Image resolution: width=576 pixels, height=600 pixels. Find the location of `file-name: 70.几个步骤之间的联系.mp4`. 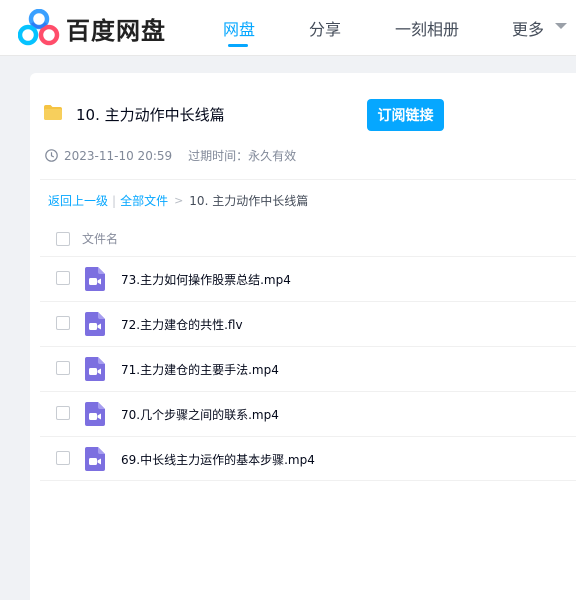

file-name: 70.几个步骤之间的联系.mp4 is located at coordinates (200, 414).